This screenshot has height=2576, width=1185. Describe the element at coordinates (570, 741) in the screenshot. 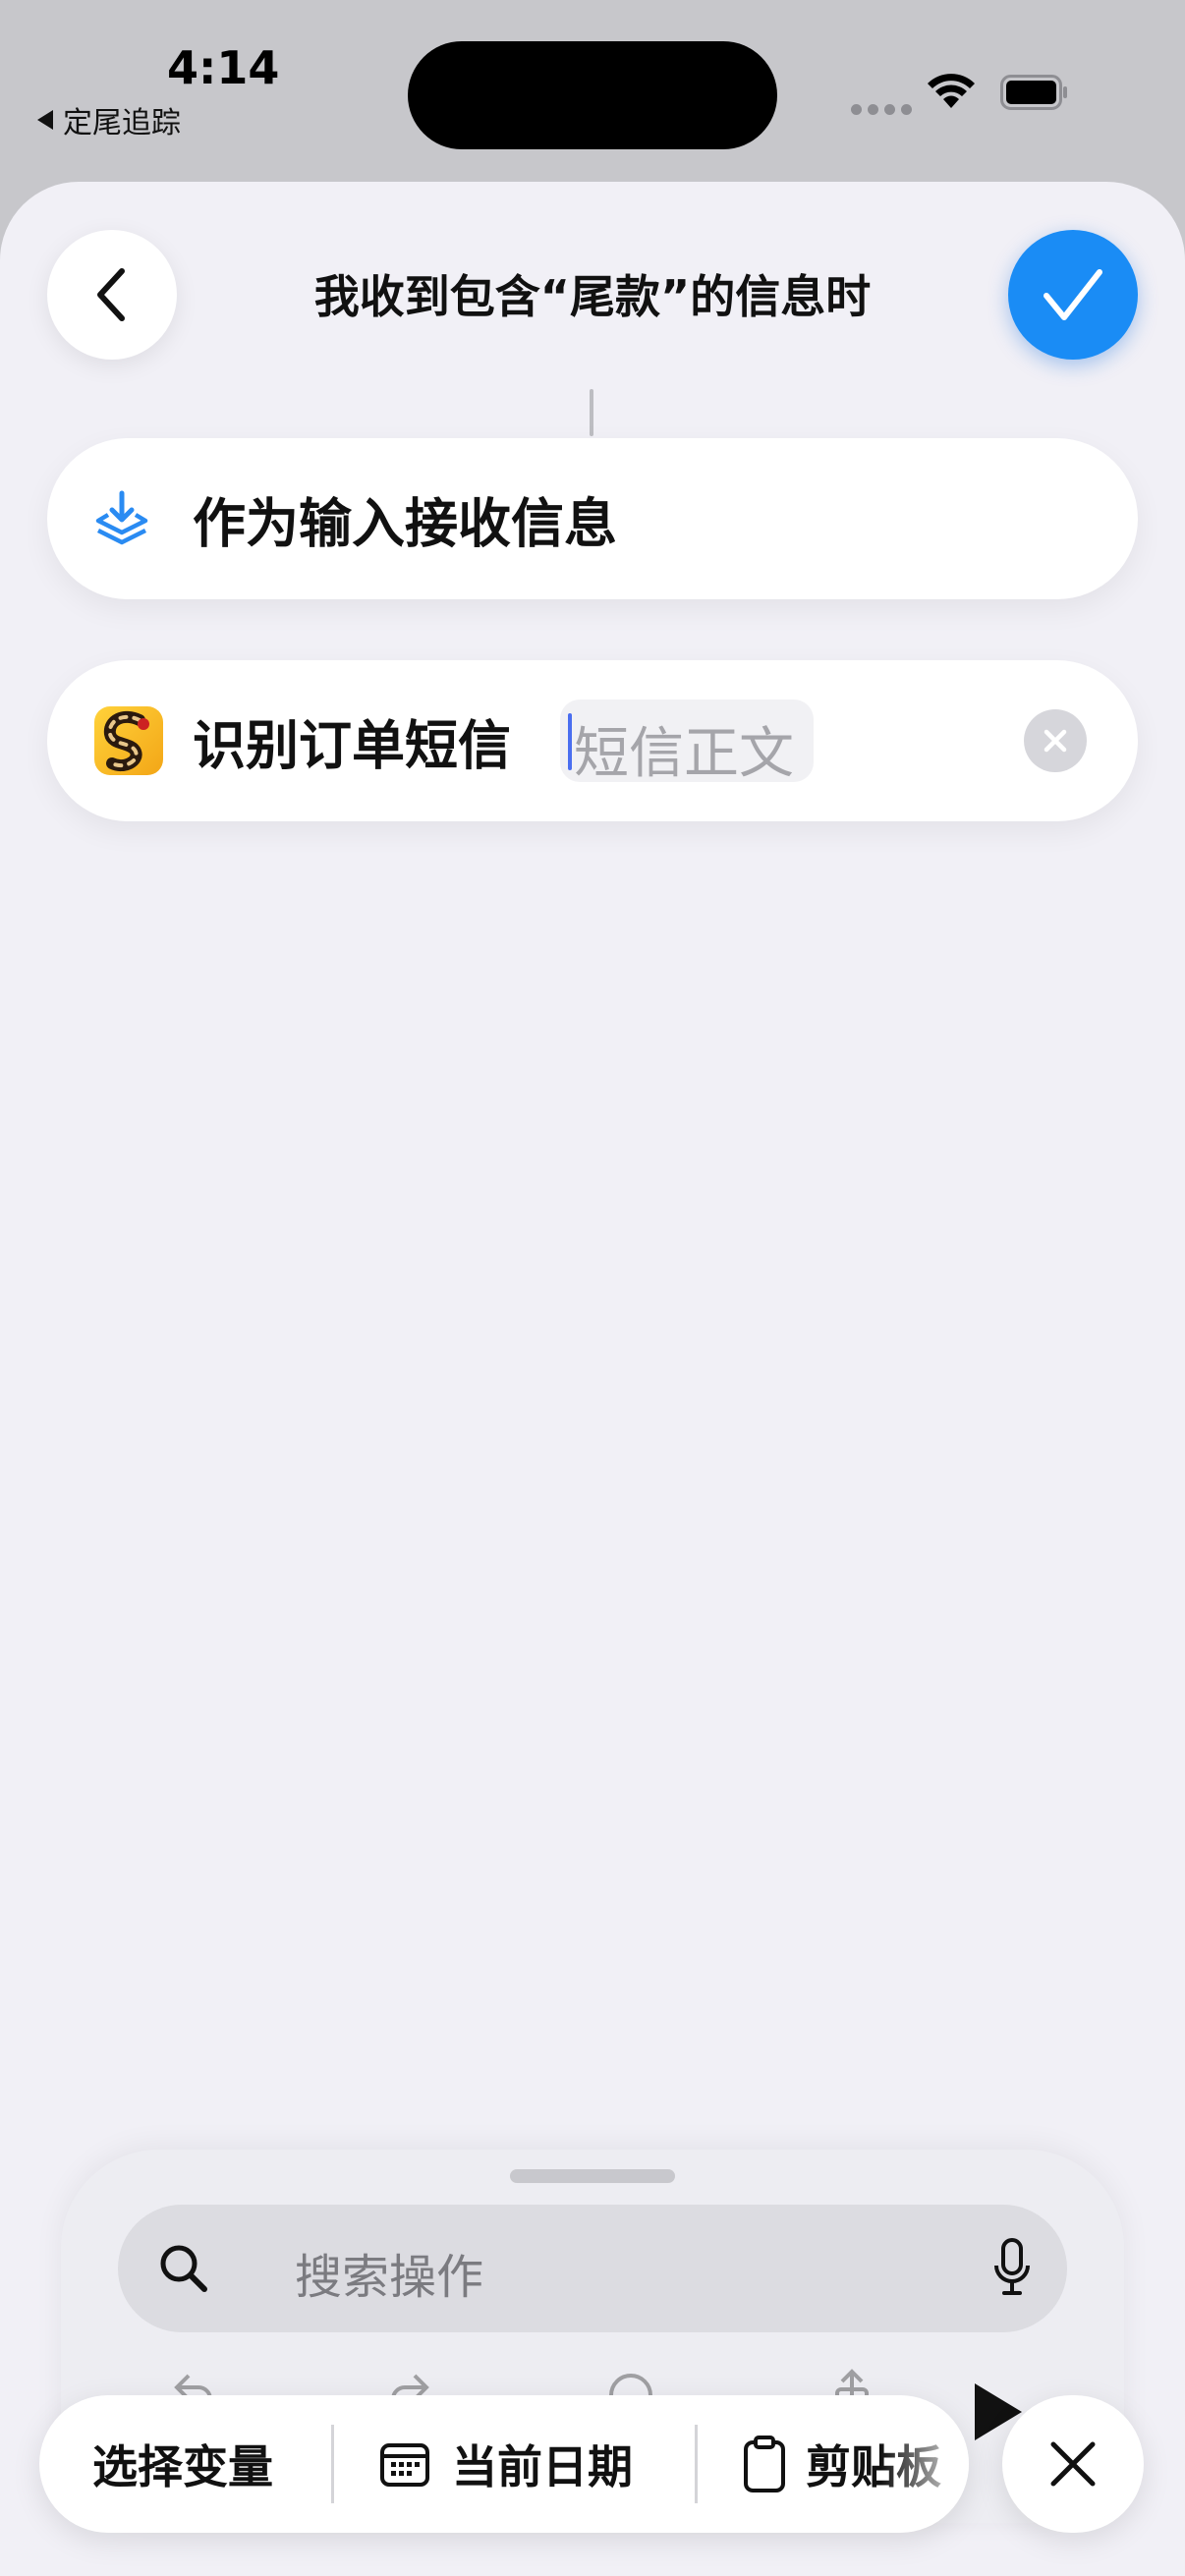

I see `text-cursor` at that location.